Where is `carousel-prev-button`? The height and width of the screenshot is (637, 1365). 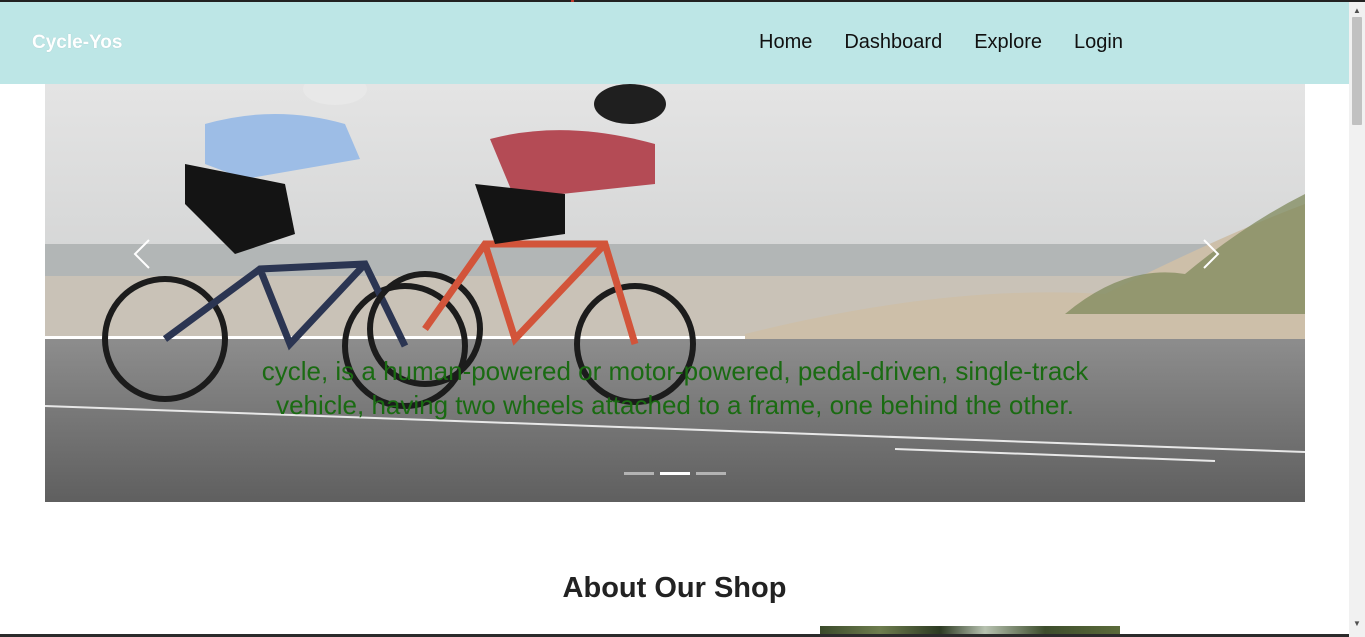 carousel-prev-button is located at coordinates (143, 254).